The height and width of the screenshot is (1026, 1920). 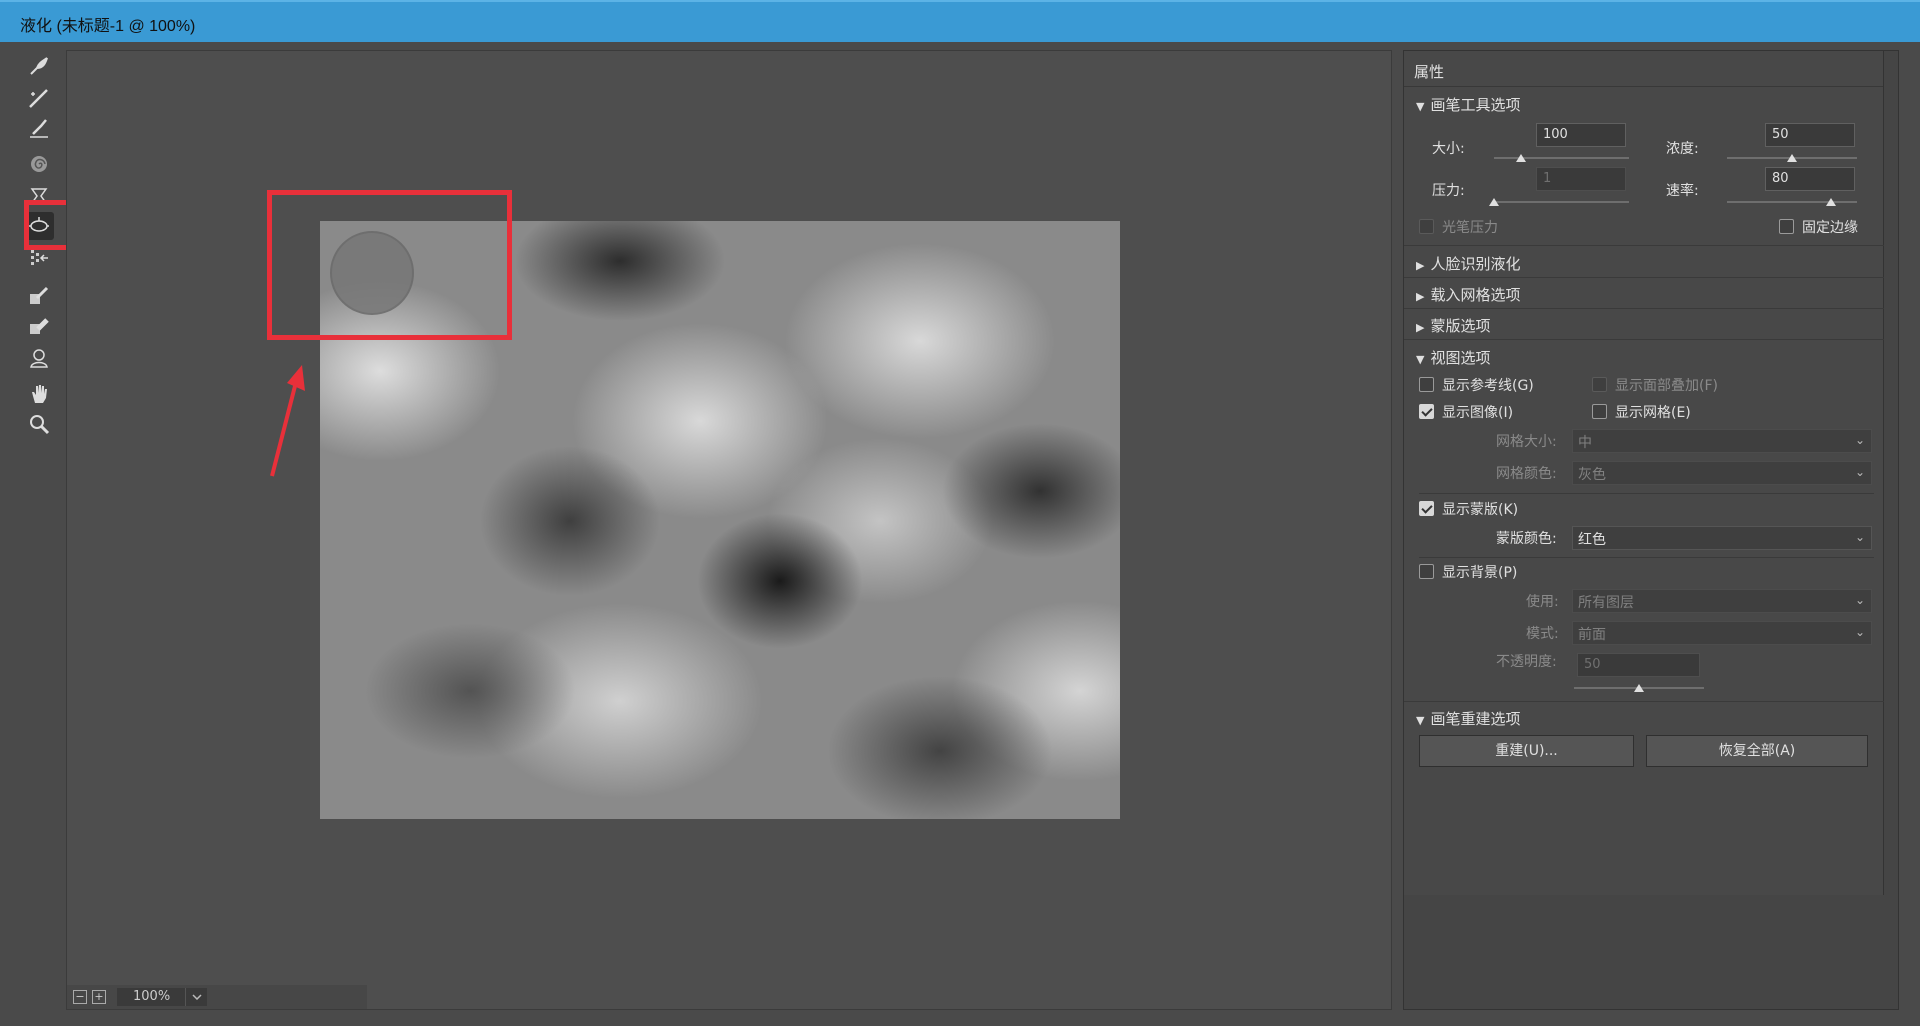 What do you see at coordinates (1722, 601) in the screenshot?
I see `use-select: 所有图层 ⌄` at bounding box center [1722, 601].